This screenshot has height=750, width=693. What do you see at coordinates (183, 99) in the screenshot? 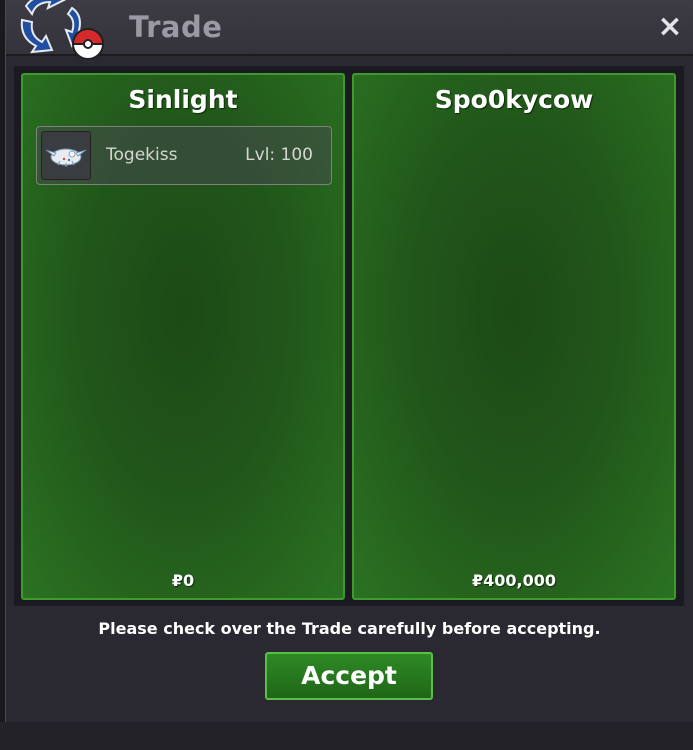
I see `my-trainer-name: Sinlight` at bounding box center [183, 99].